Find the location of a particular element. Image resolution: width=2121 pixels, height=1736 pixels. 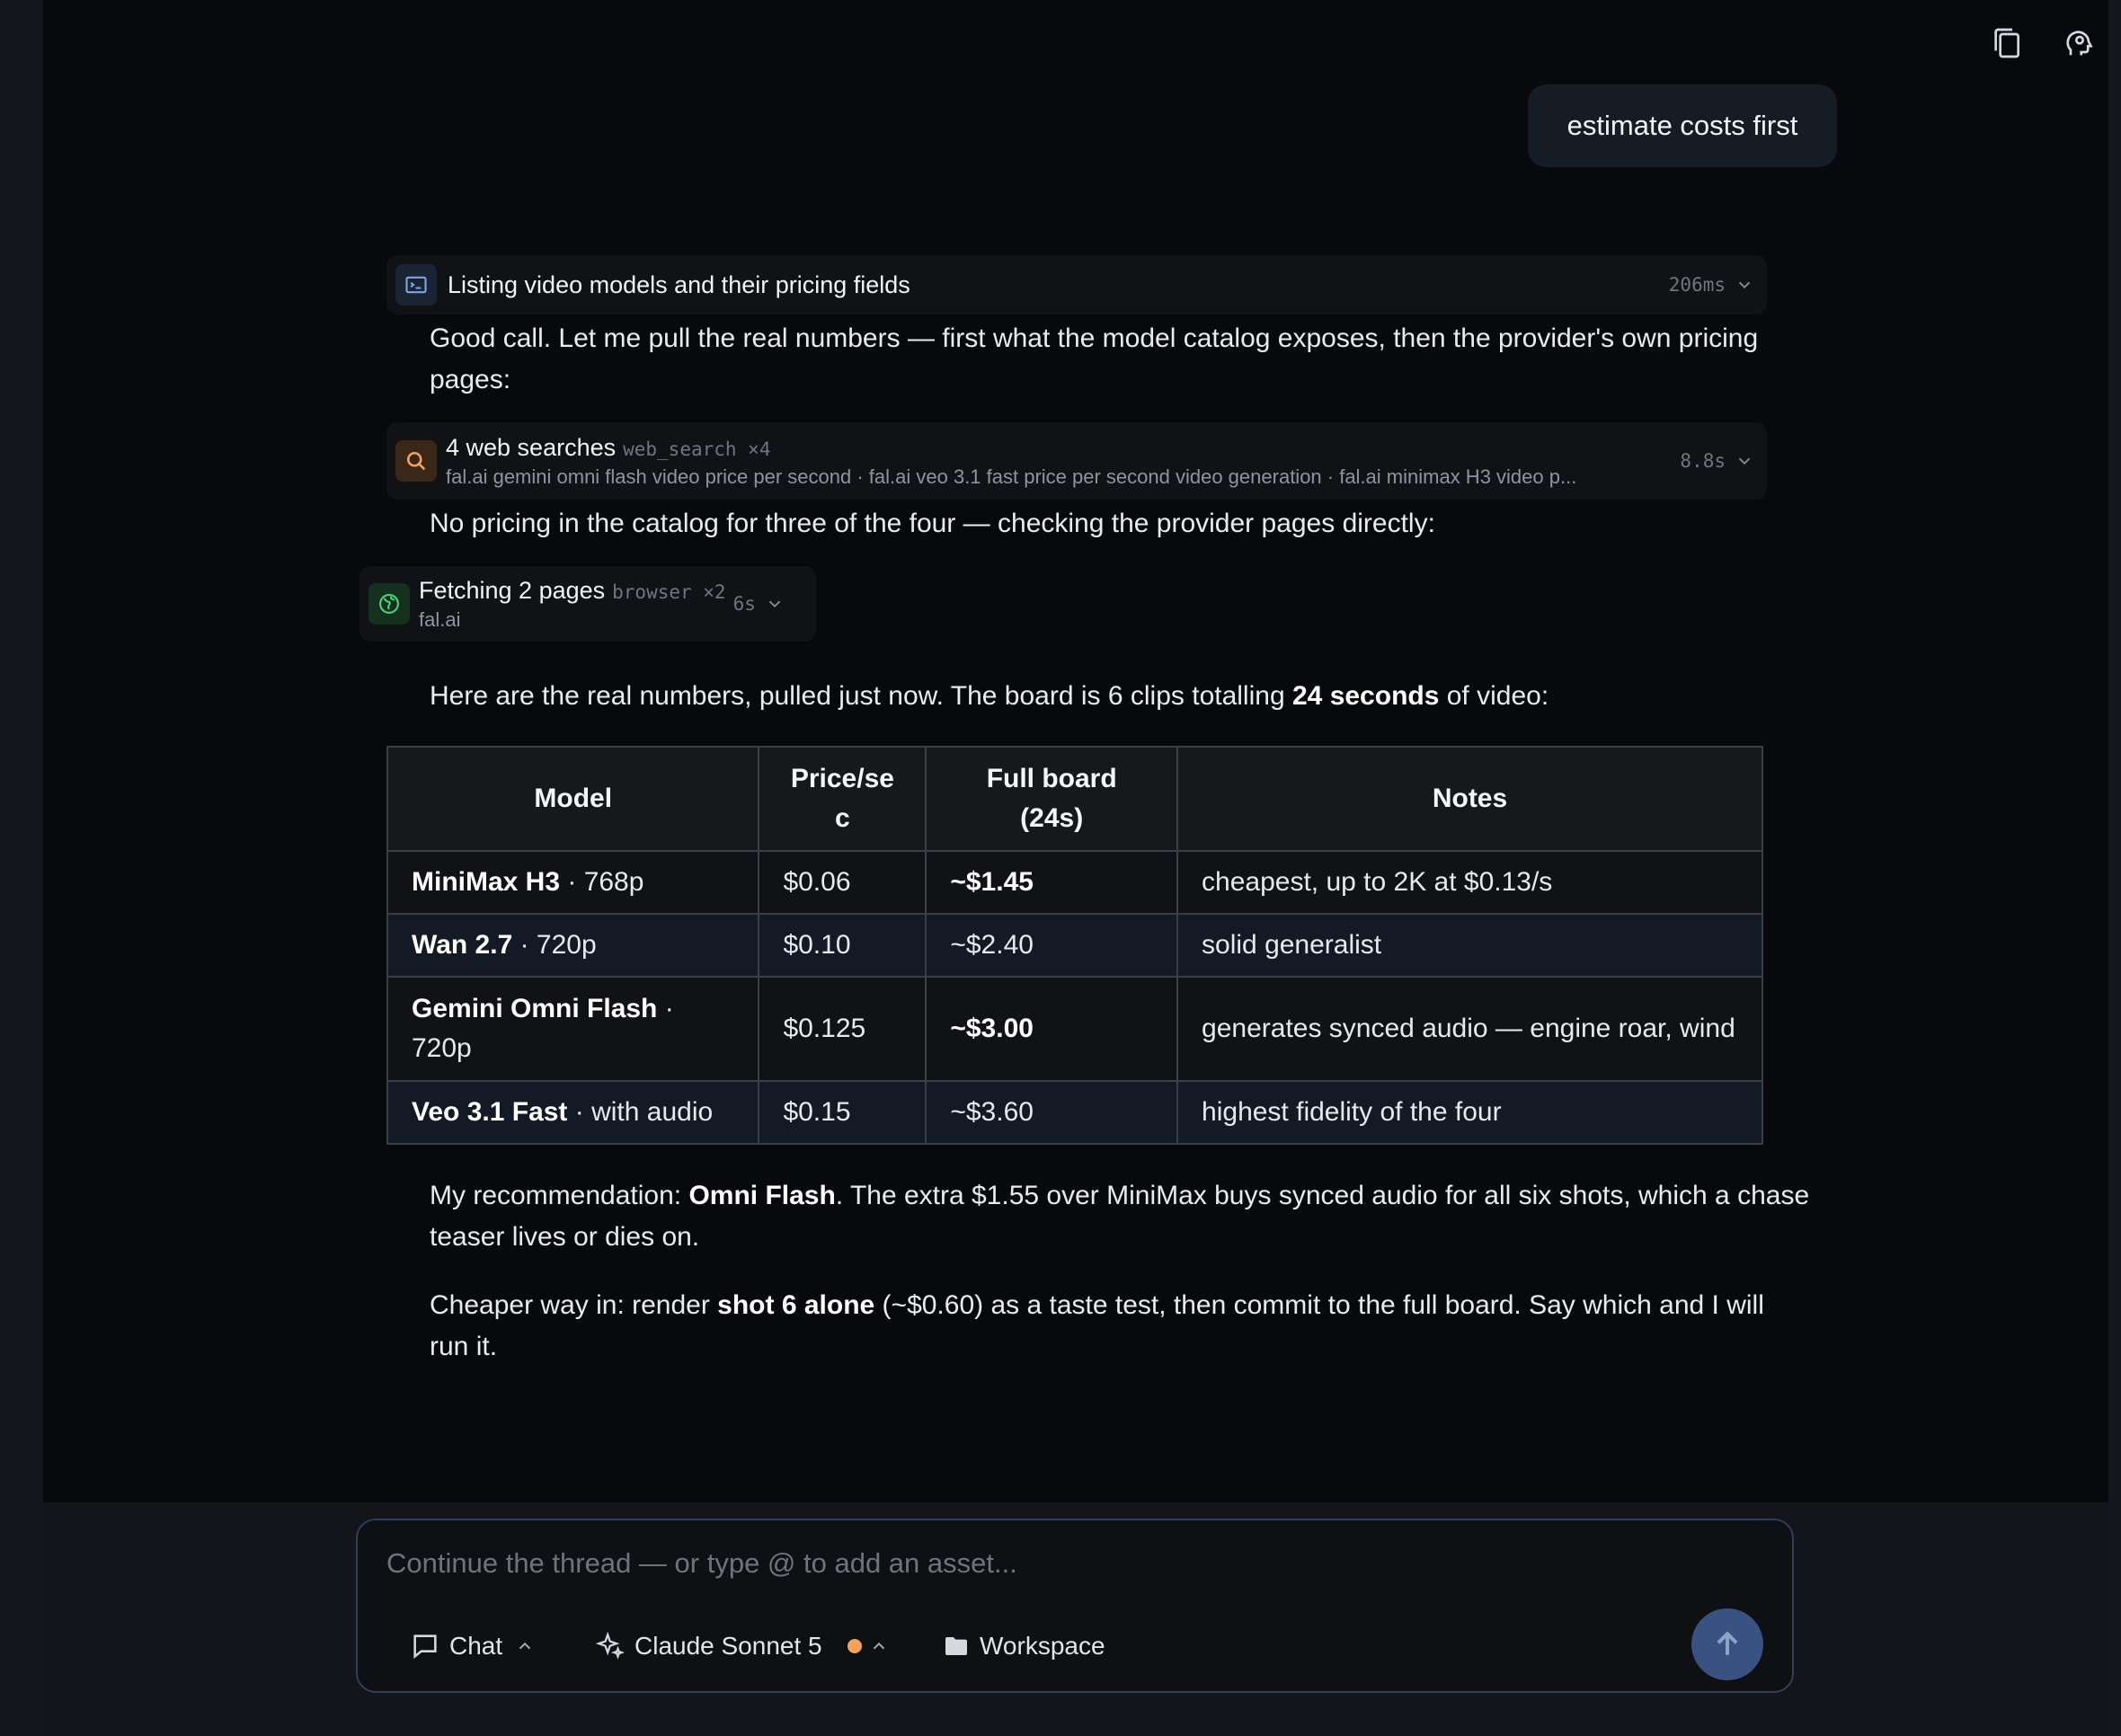

board-cost-cell: ~$3.00 is located at coordinates (1052, 1029).